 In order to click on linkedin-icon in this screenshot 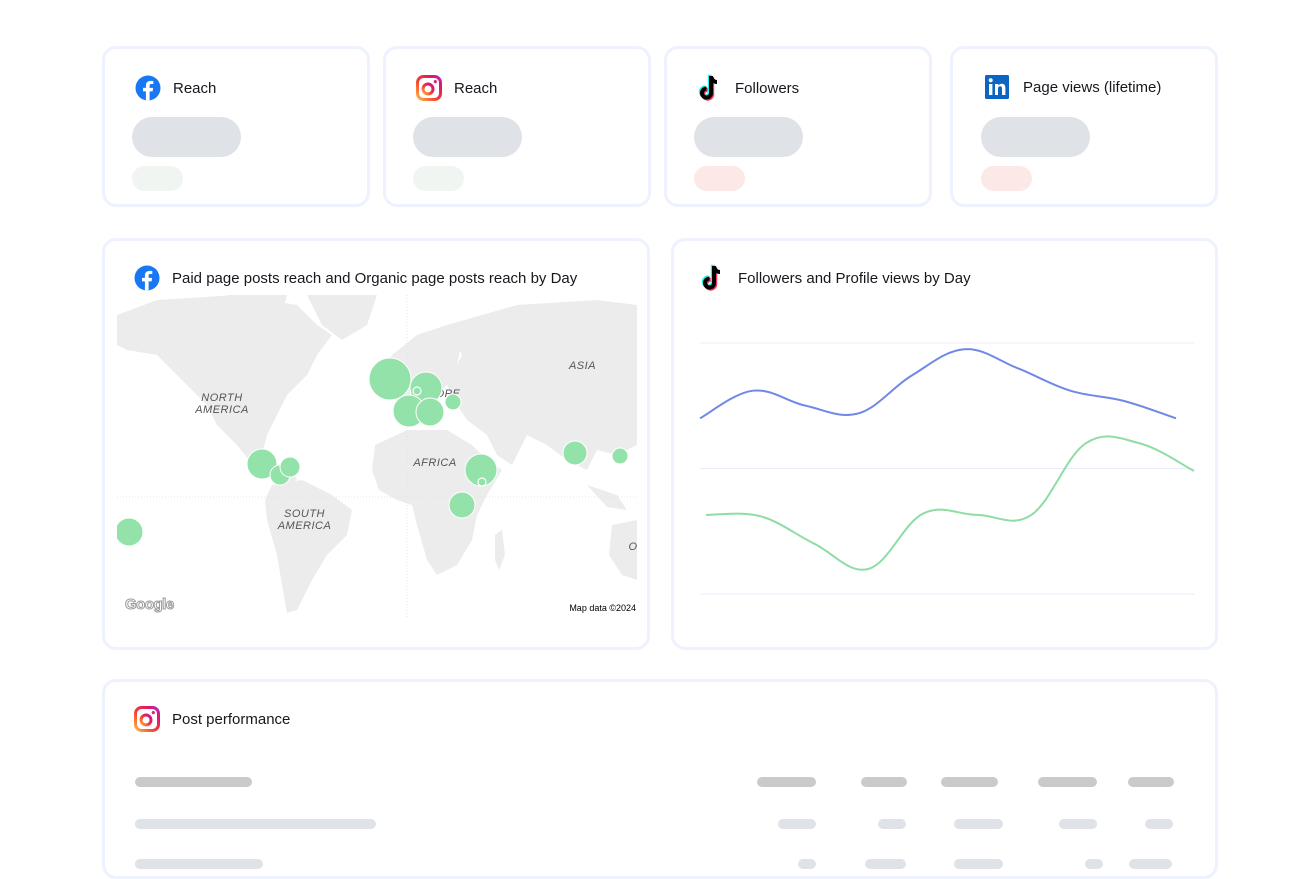, I will do `click(997, 87)`.